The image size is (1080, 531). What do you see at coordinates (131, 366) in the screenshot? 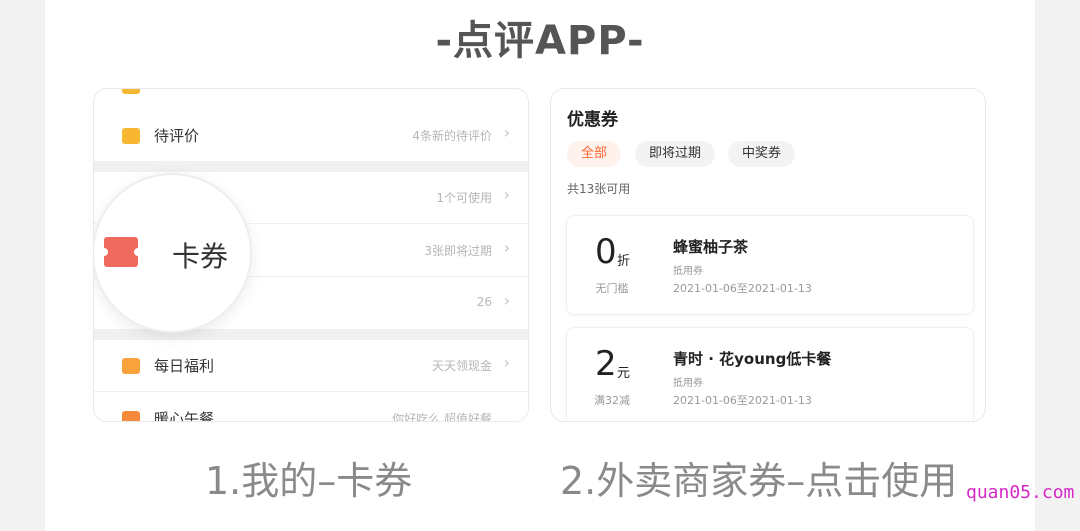
I see `gift-icon` at bounding box center [131, 366].